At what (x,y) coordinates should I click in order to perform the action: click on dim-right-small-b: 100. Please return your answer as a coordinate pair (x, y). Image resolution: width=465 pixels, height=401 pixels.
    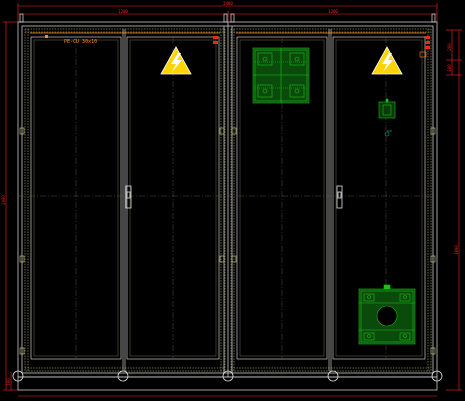
    Looking at the image, I should click on (449, 68).